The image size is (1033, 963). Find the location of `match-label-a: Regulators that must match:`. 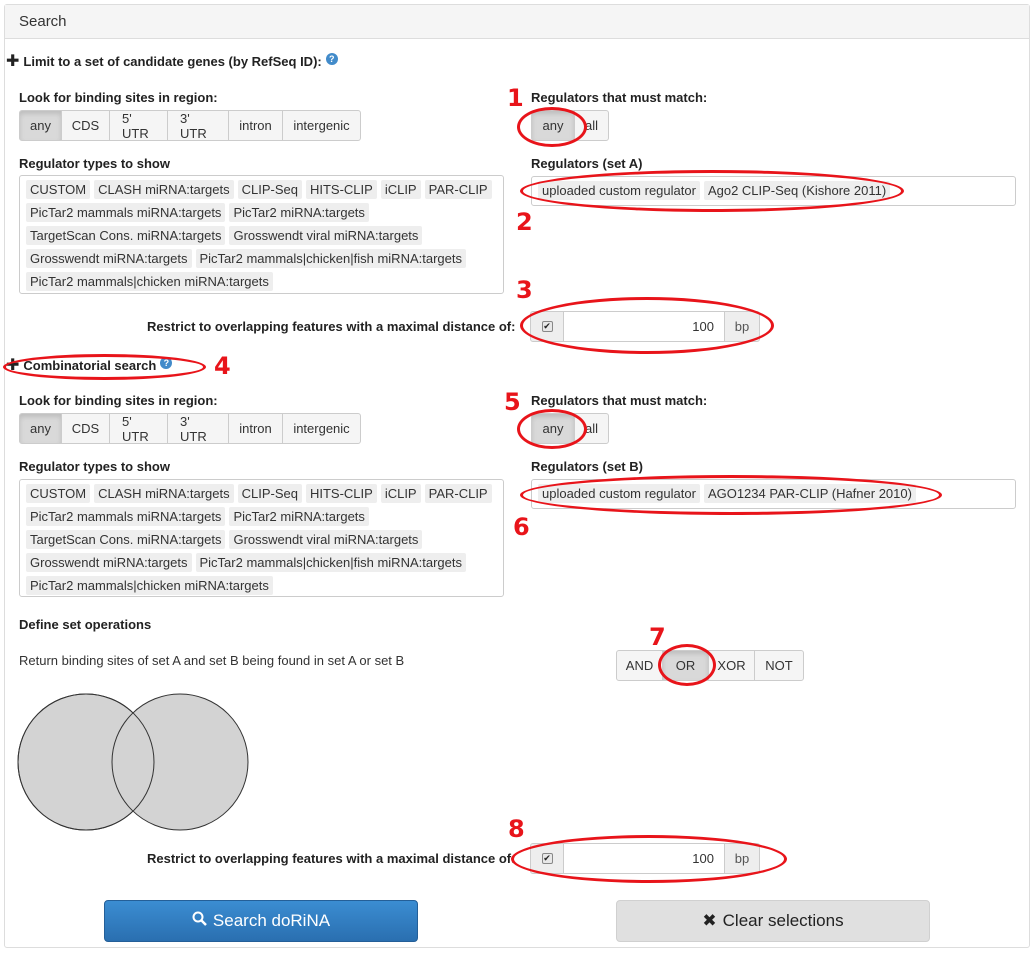

match-label-a: Regulators that must match: is located at coordinates (619, 97).